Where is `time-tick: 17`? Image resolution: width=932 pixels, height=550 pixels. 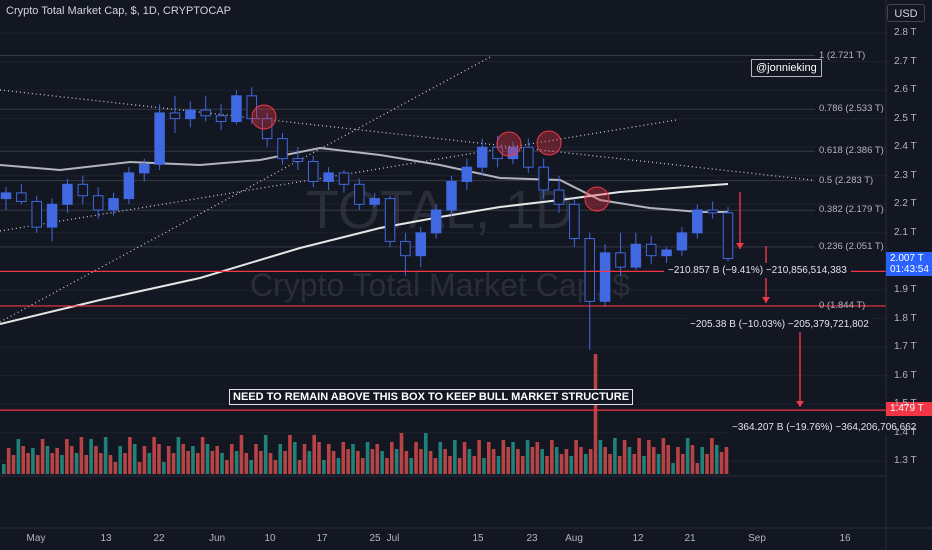
time-tick: 17 is located at coordinates (322, 538).